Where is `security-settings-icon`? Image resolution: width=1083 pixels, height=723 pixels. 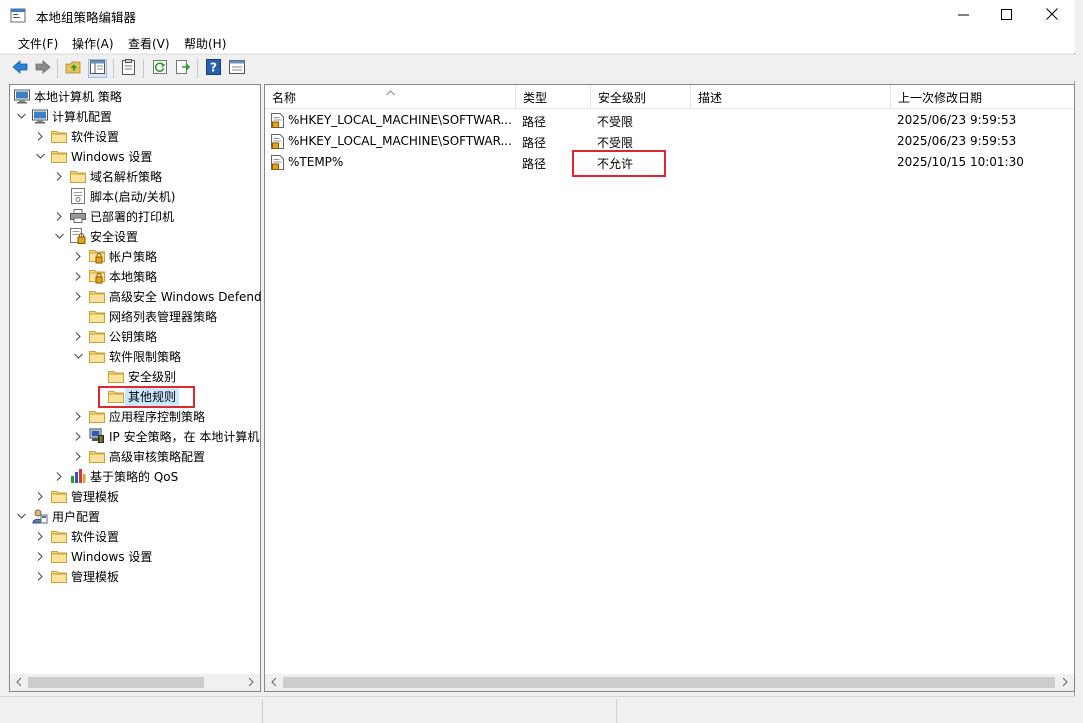 security-settings-icon is located at coordinates (78, 236).